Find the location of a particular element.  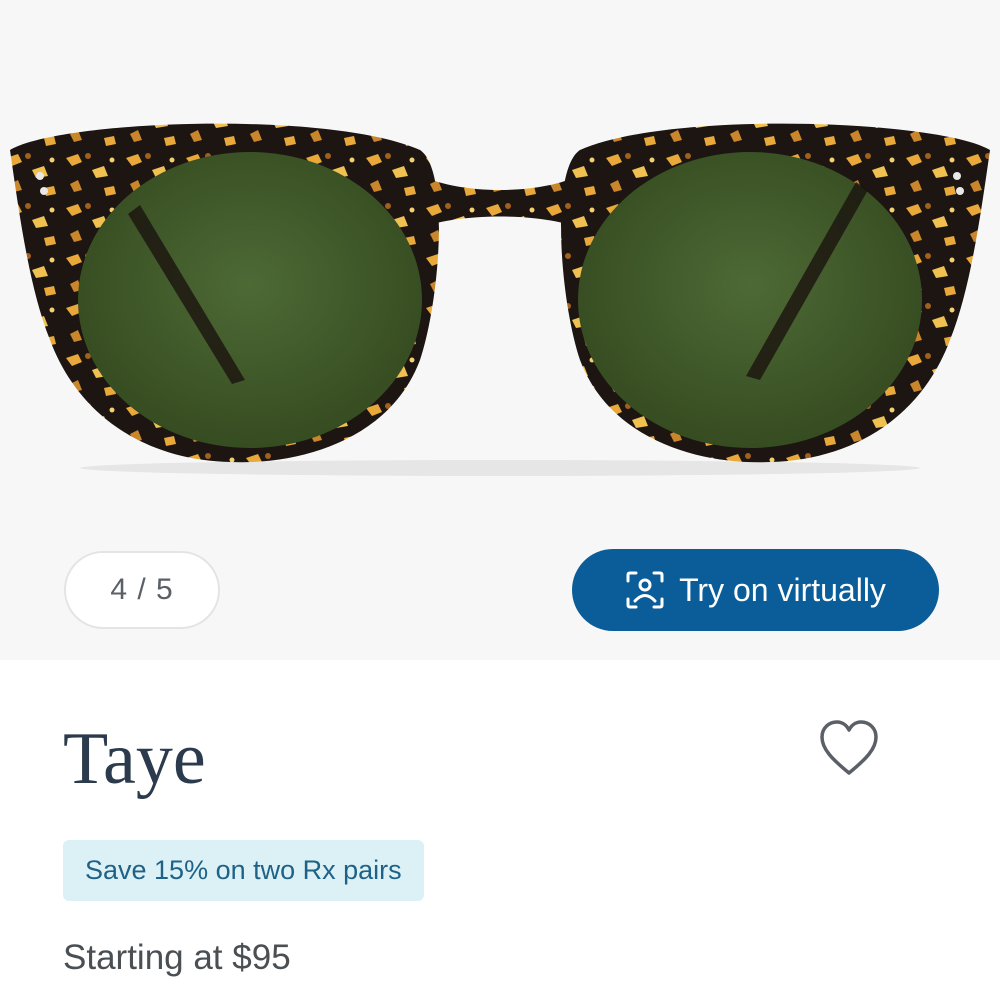

try-on-virtually-button: Try on virtually is located at coordinates (755, 590).